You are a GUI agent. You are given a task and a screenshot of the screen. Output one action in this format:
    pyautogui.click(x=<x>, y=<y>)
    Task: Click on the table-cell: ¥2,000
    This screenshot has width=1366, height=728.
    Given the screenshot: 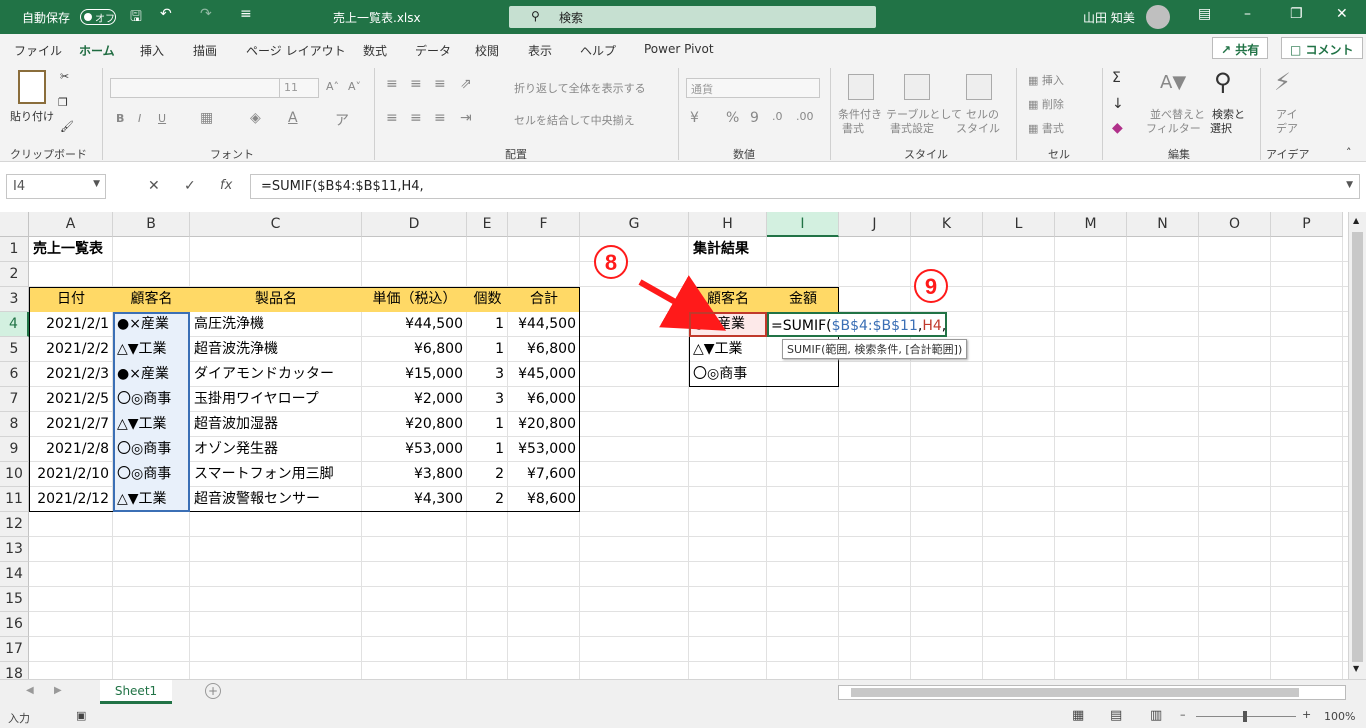 What is the action you would take?
    pyautogui.click(x=414, y=399)
    